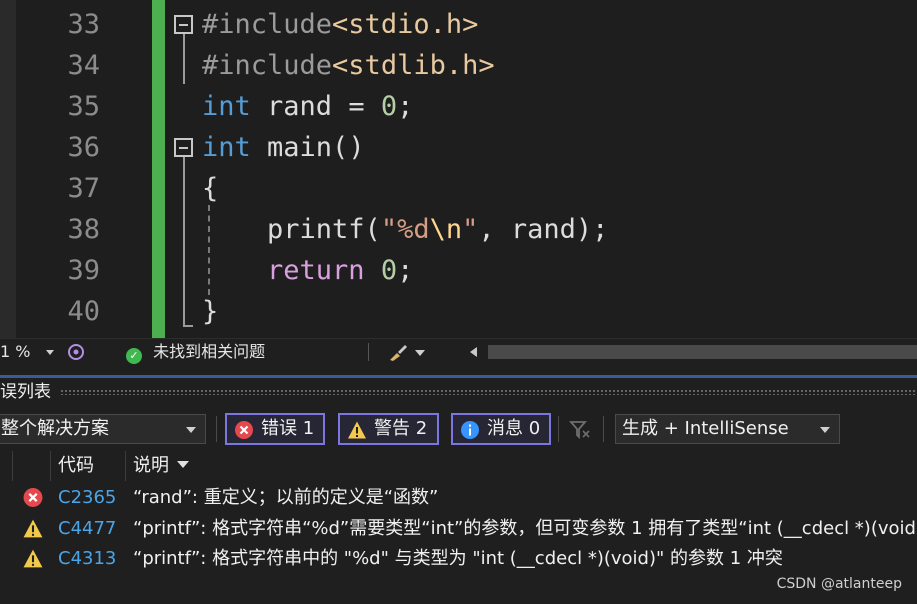 This screenshot has height=604, width=917. I want to click on error-description: “rand”: 重定义；以前的定义是“函数”, so click(286, 497).